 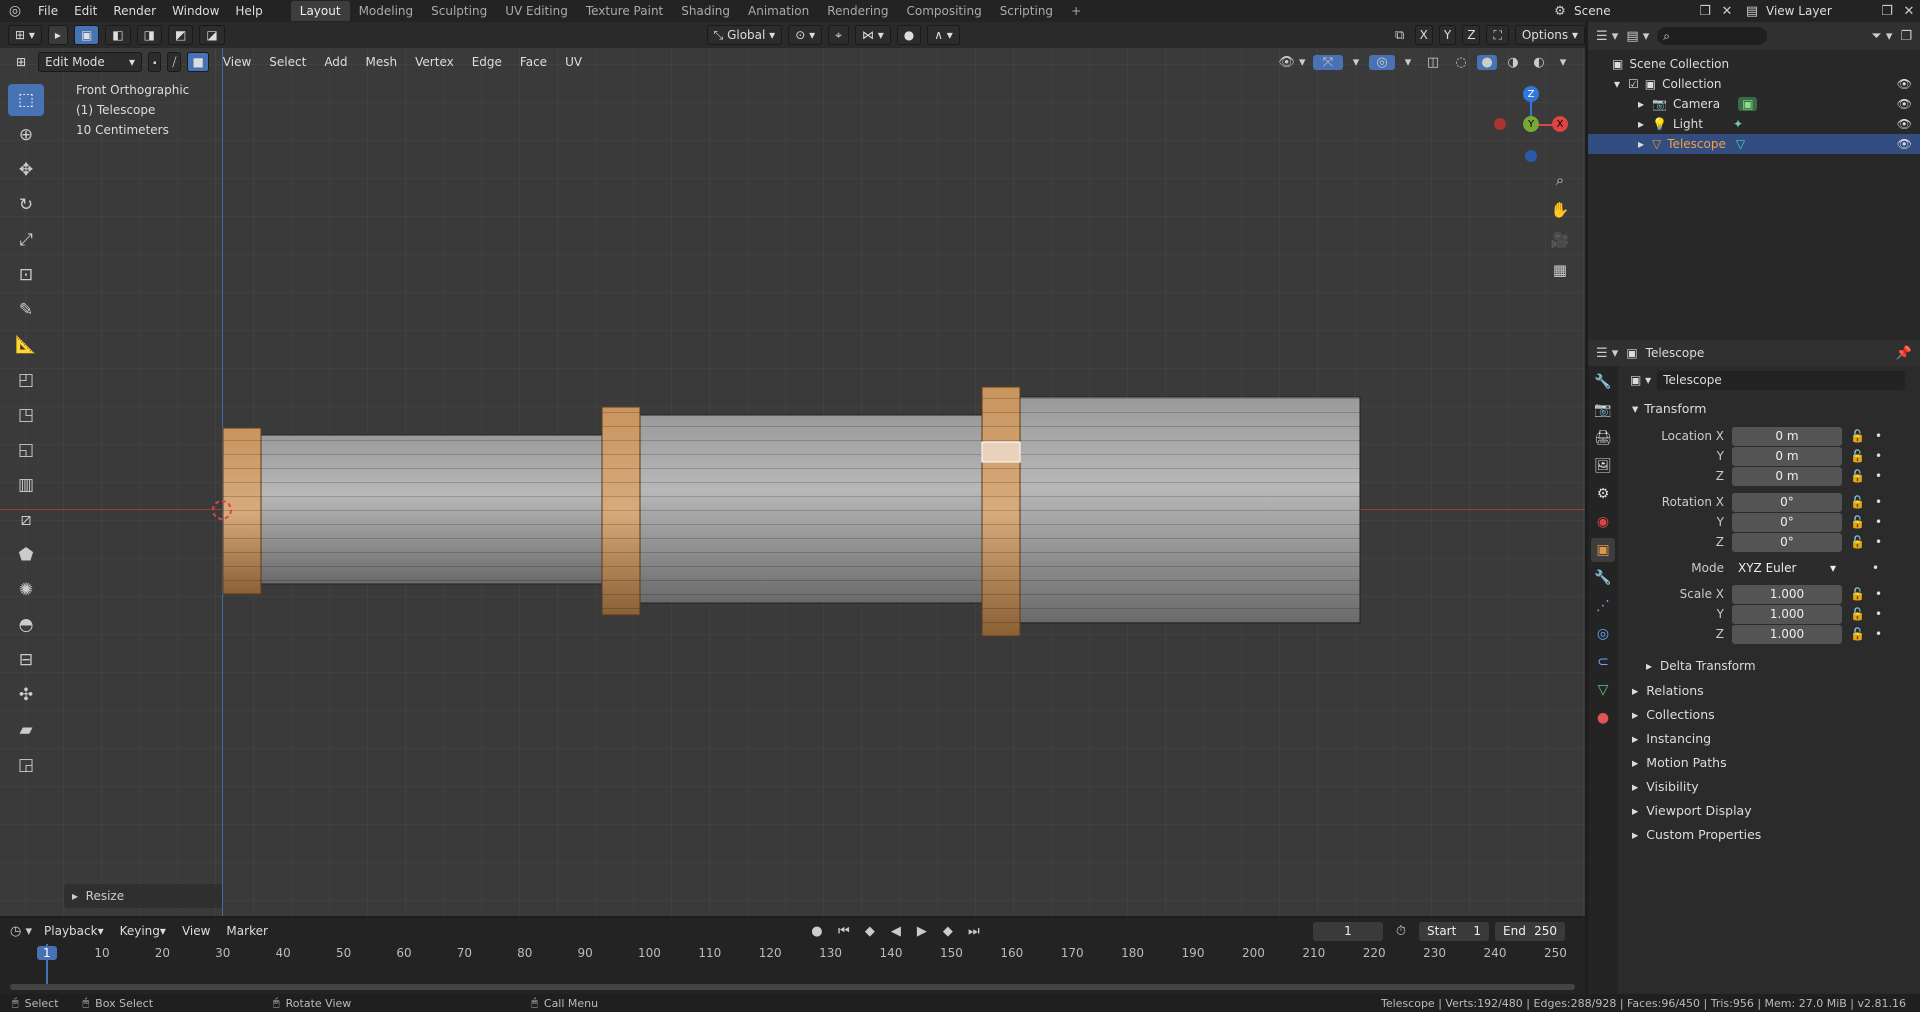 What do you see at coordinates (1447, 35) in the screenshot?
I see `mirror-y-toggle: Y` at bounding box center [1447, 35].